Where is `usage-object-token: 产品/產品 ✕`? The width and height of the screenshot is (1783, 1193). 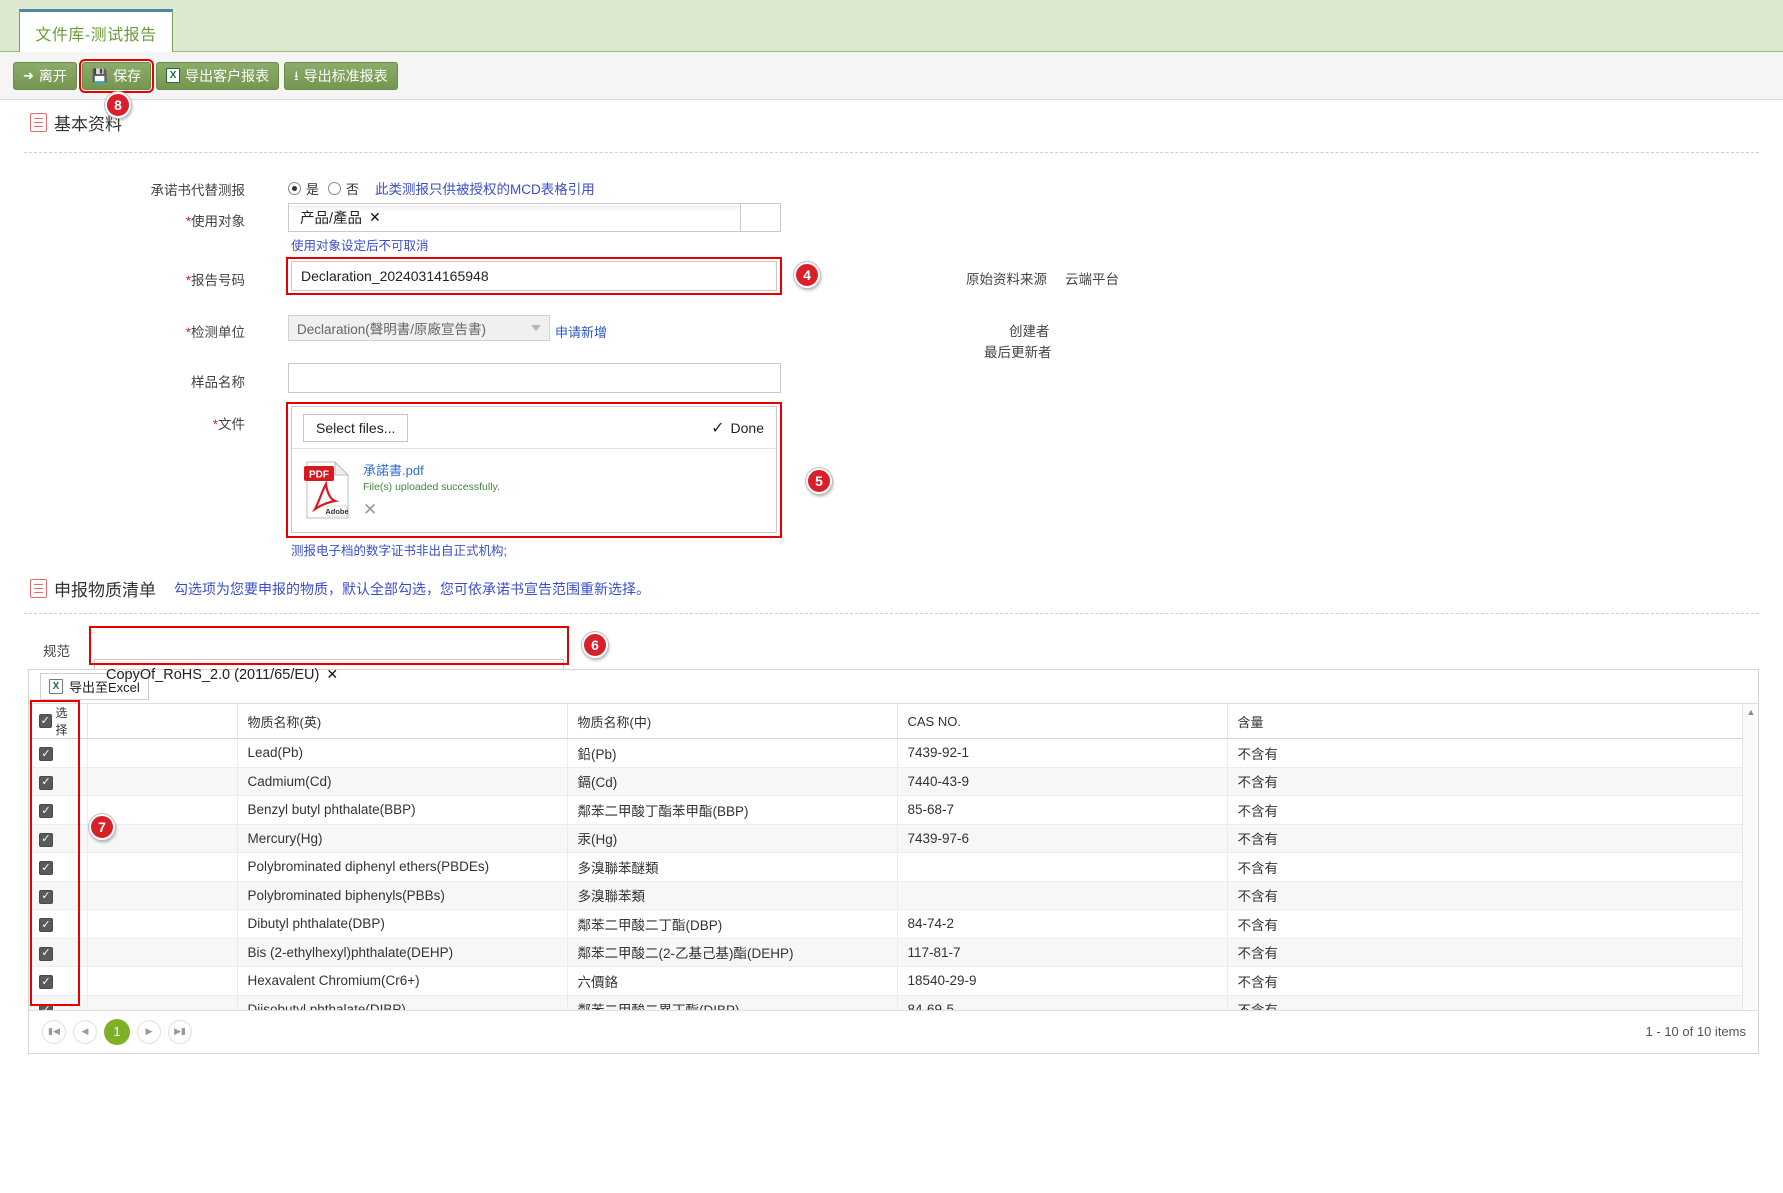
usage-object-token: 产品/產品 ✕ is located at coordinates (339, 217).